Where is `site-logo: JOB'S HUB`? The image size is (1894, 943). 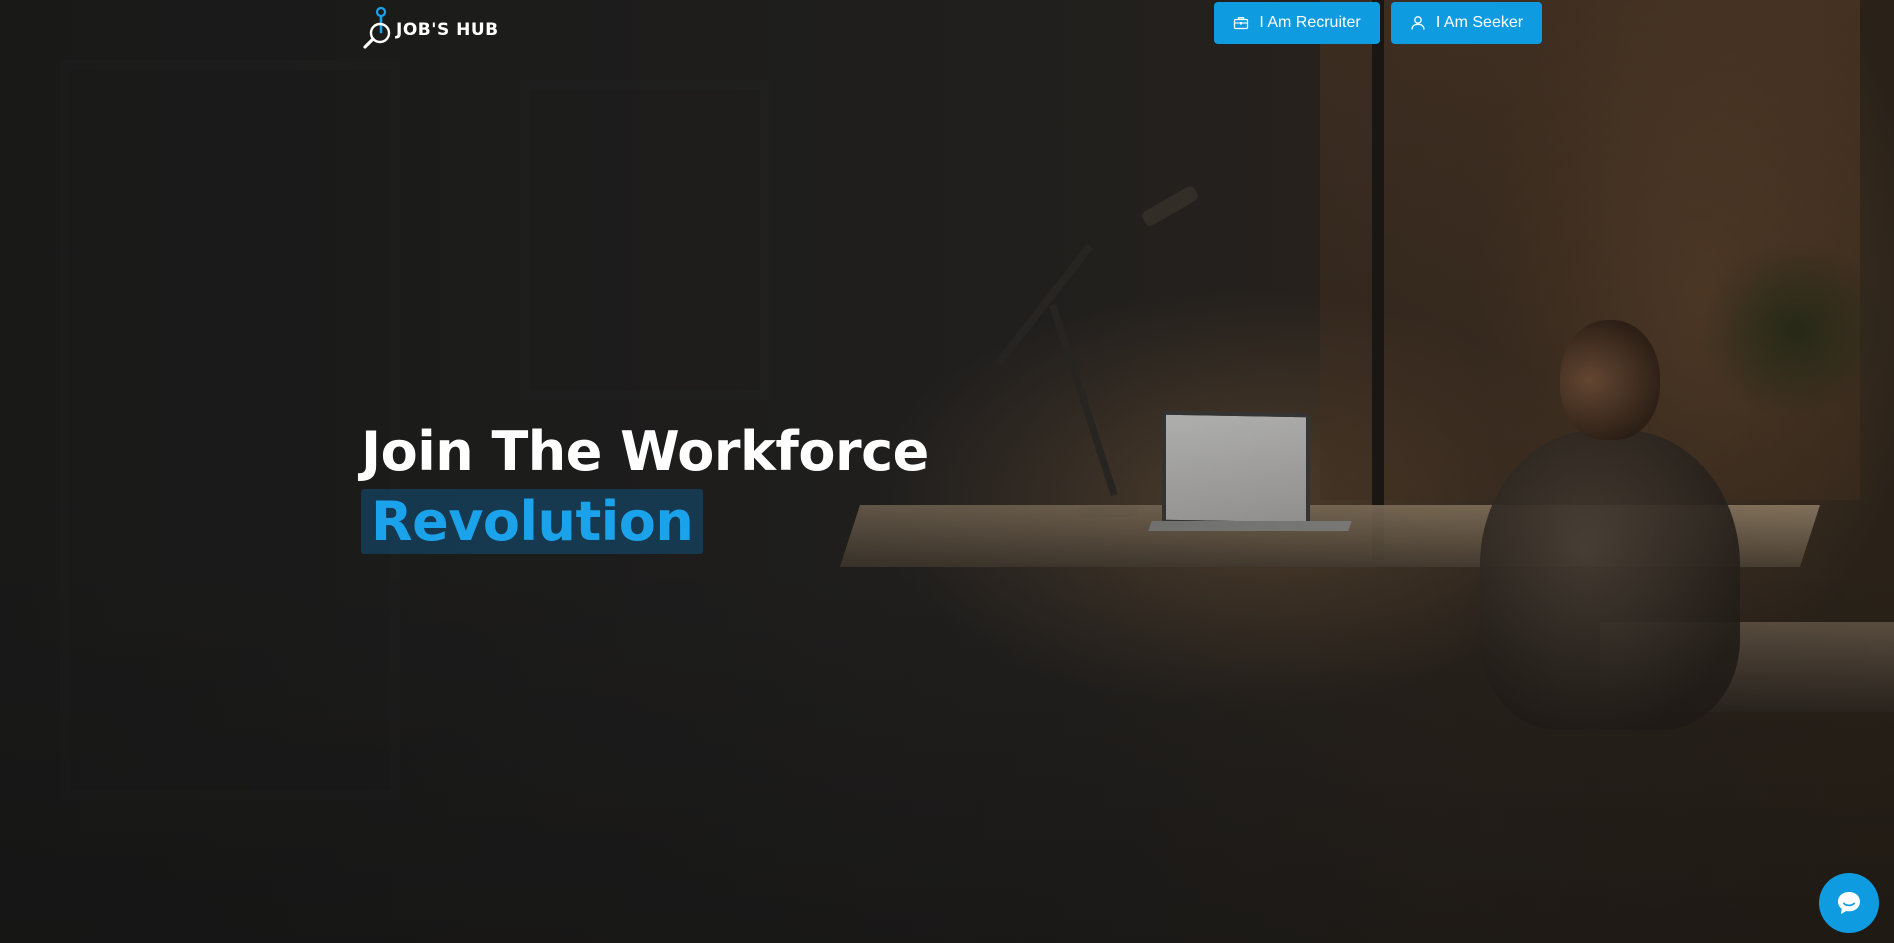 site-logo: JOB'S HUB is located at coordinates (430, 28).